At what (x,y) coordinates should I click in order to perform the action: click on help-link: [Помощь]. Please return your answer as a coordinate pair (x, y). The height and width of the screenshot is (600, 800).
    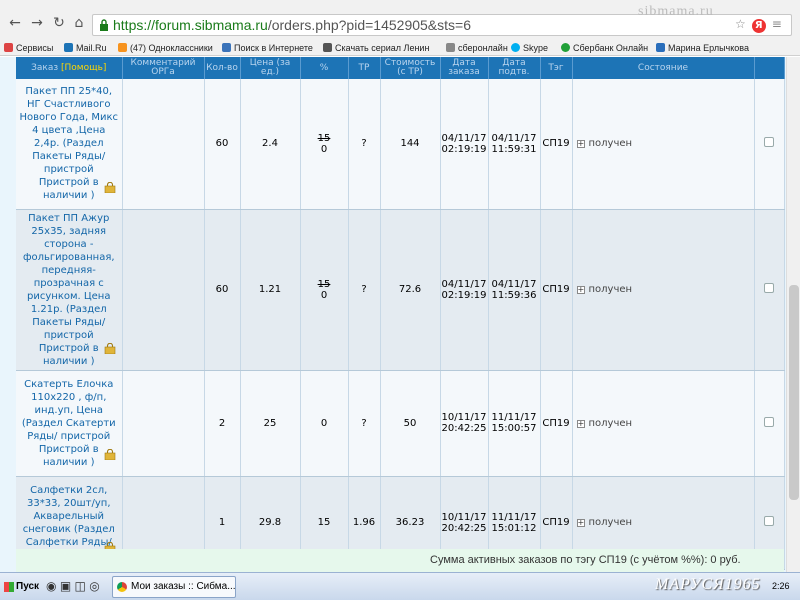
    Looking at the image, I should click on (83, 68).